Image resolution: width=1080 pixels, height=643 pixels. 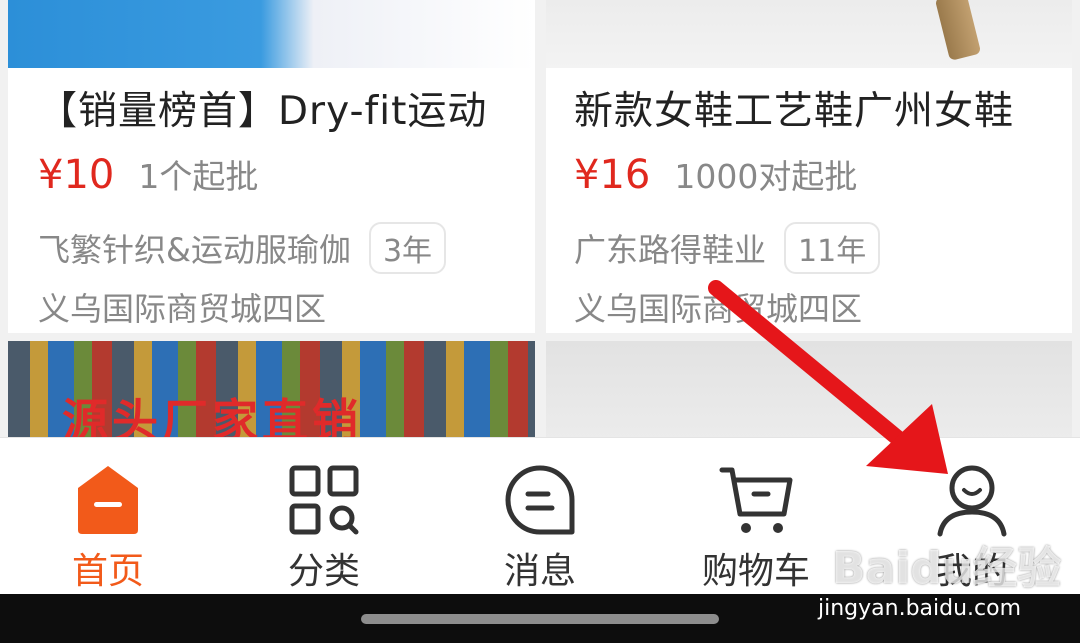 What do you see at coordinates (794, 111) in the screenshot?
I see `product-title: 新款女鞋工艺鞋广州女鞋` at bounding box center [794, 111].